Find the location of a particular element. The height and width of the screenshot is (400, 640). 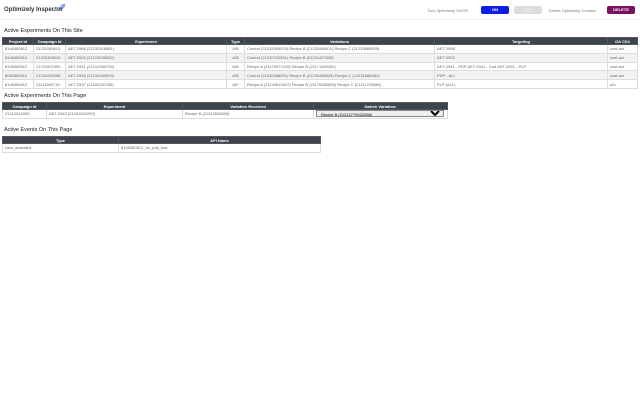

cell: Recipe B (21212779022086) is located at coordinates (380, 114).